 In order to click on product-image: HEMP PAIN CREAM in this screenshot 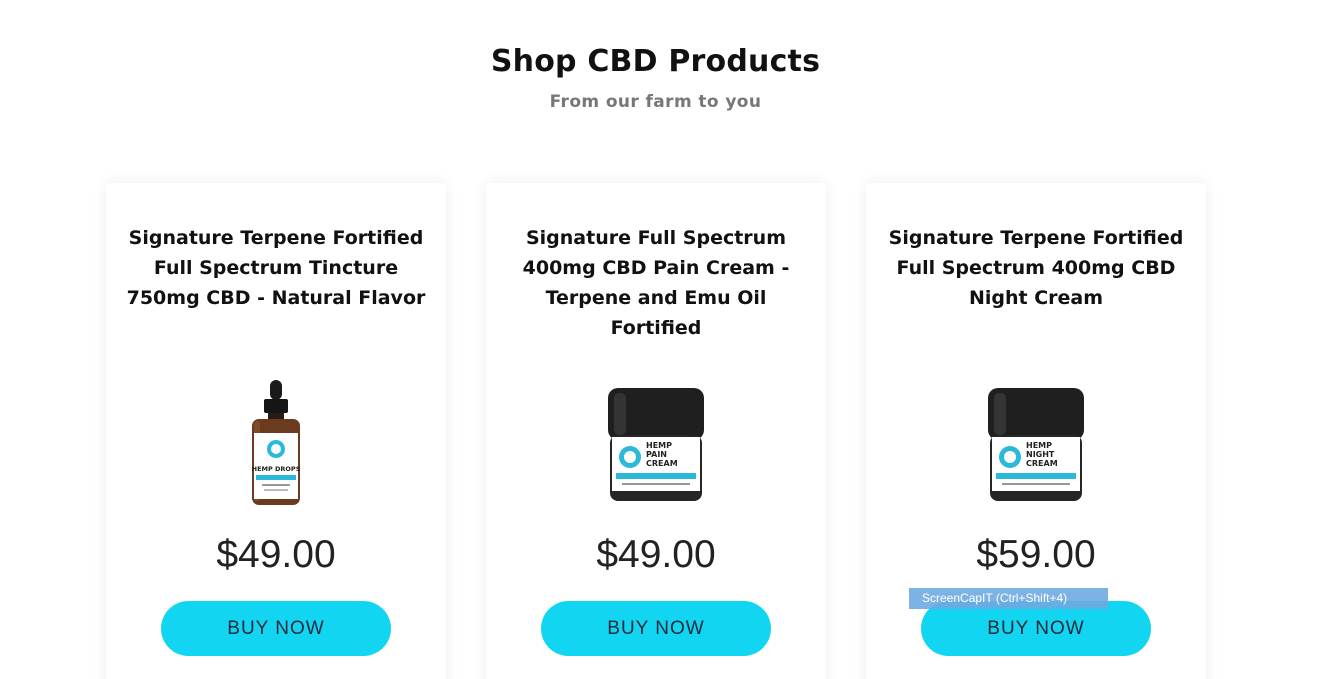, I will do `click(656, 440)`.